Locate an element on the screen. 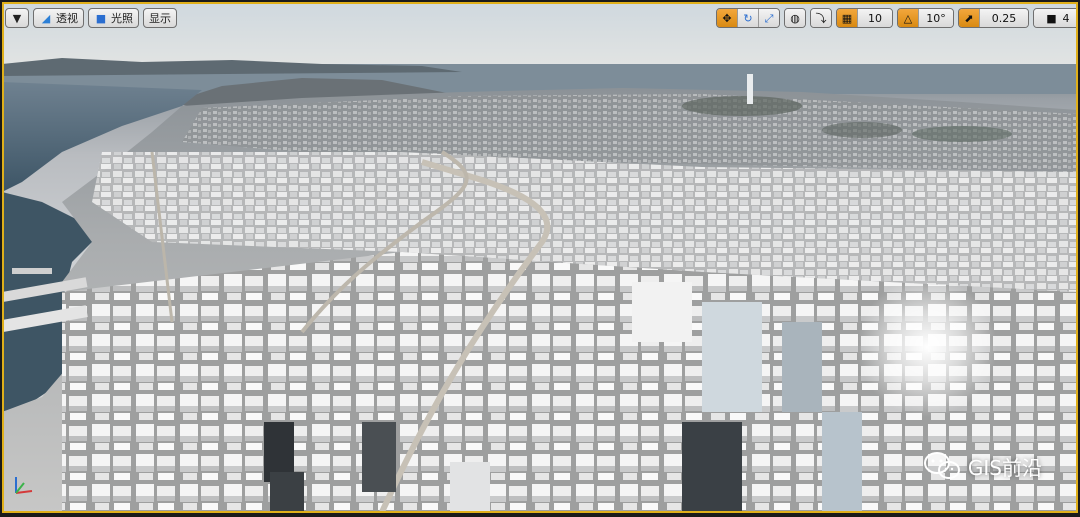  camera-icon: ■ is located at coordinates (1051, 18).